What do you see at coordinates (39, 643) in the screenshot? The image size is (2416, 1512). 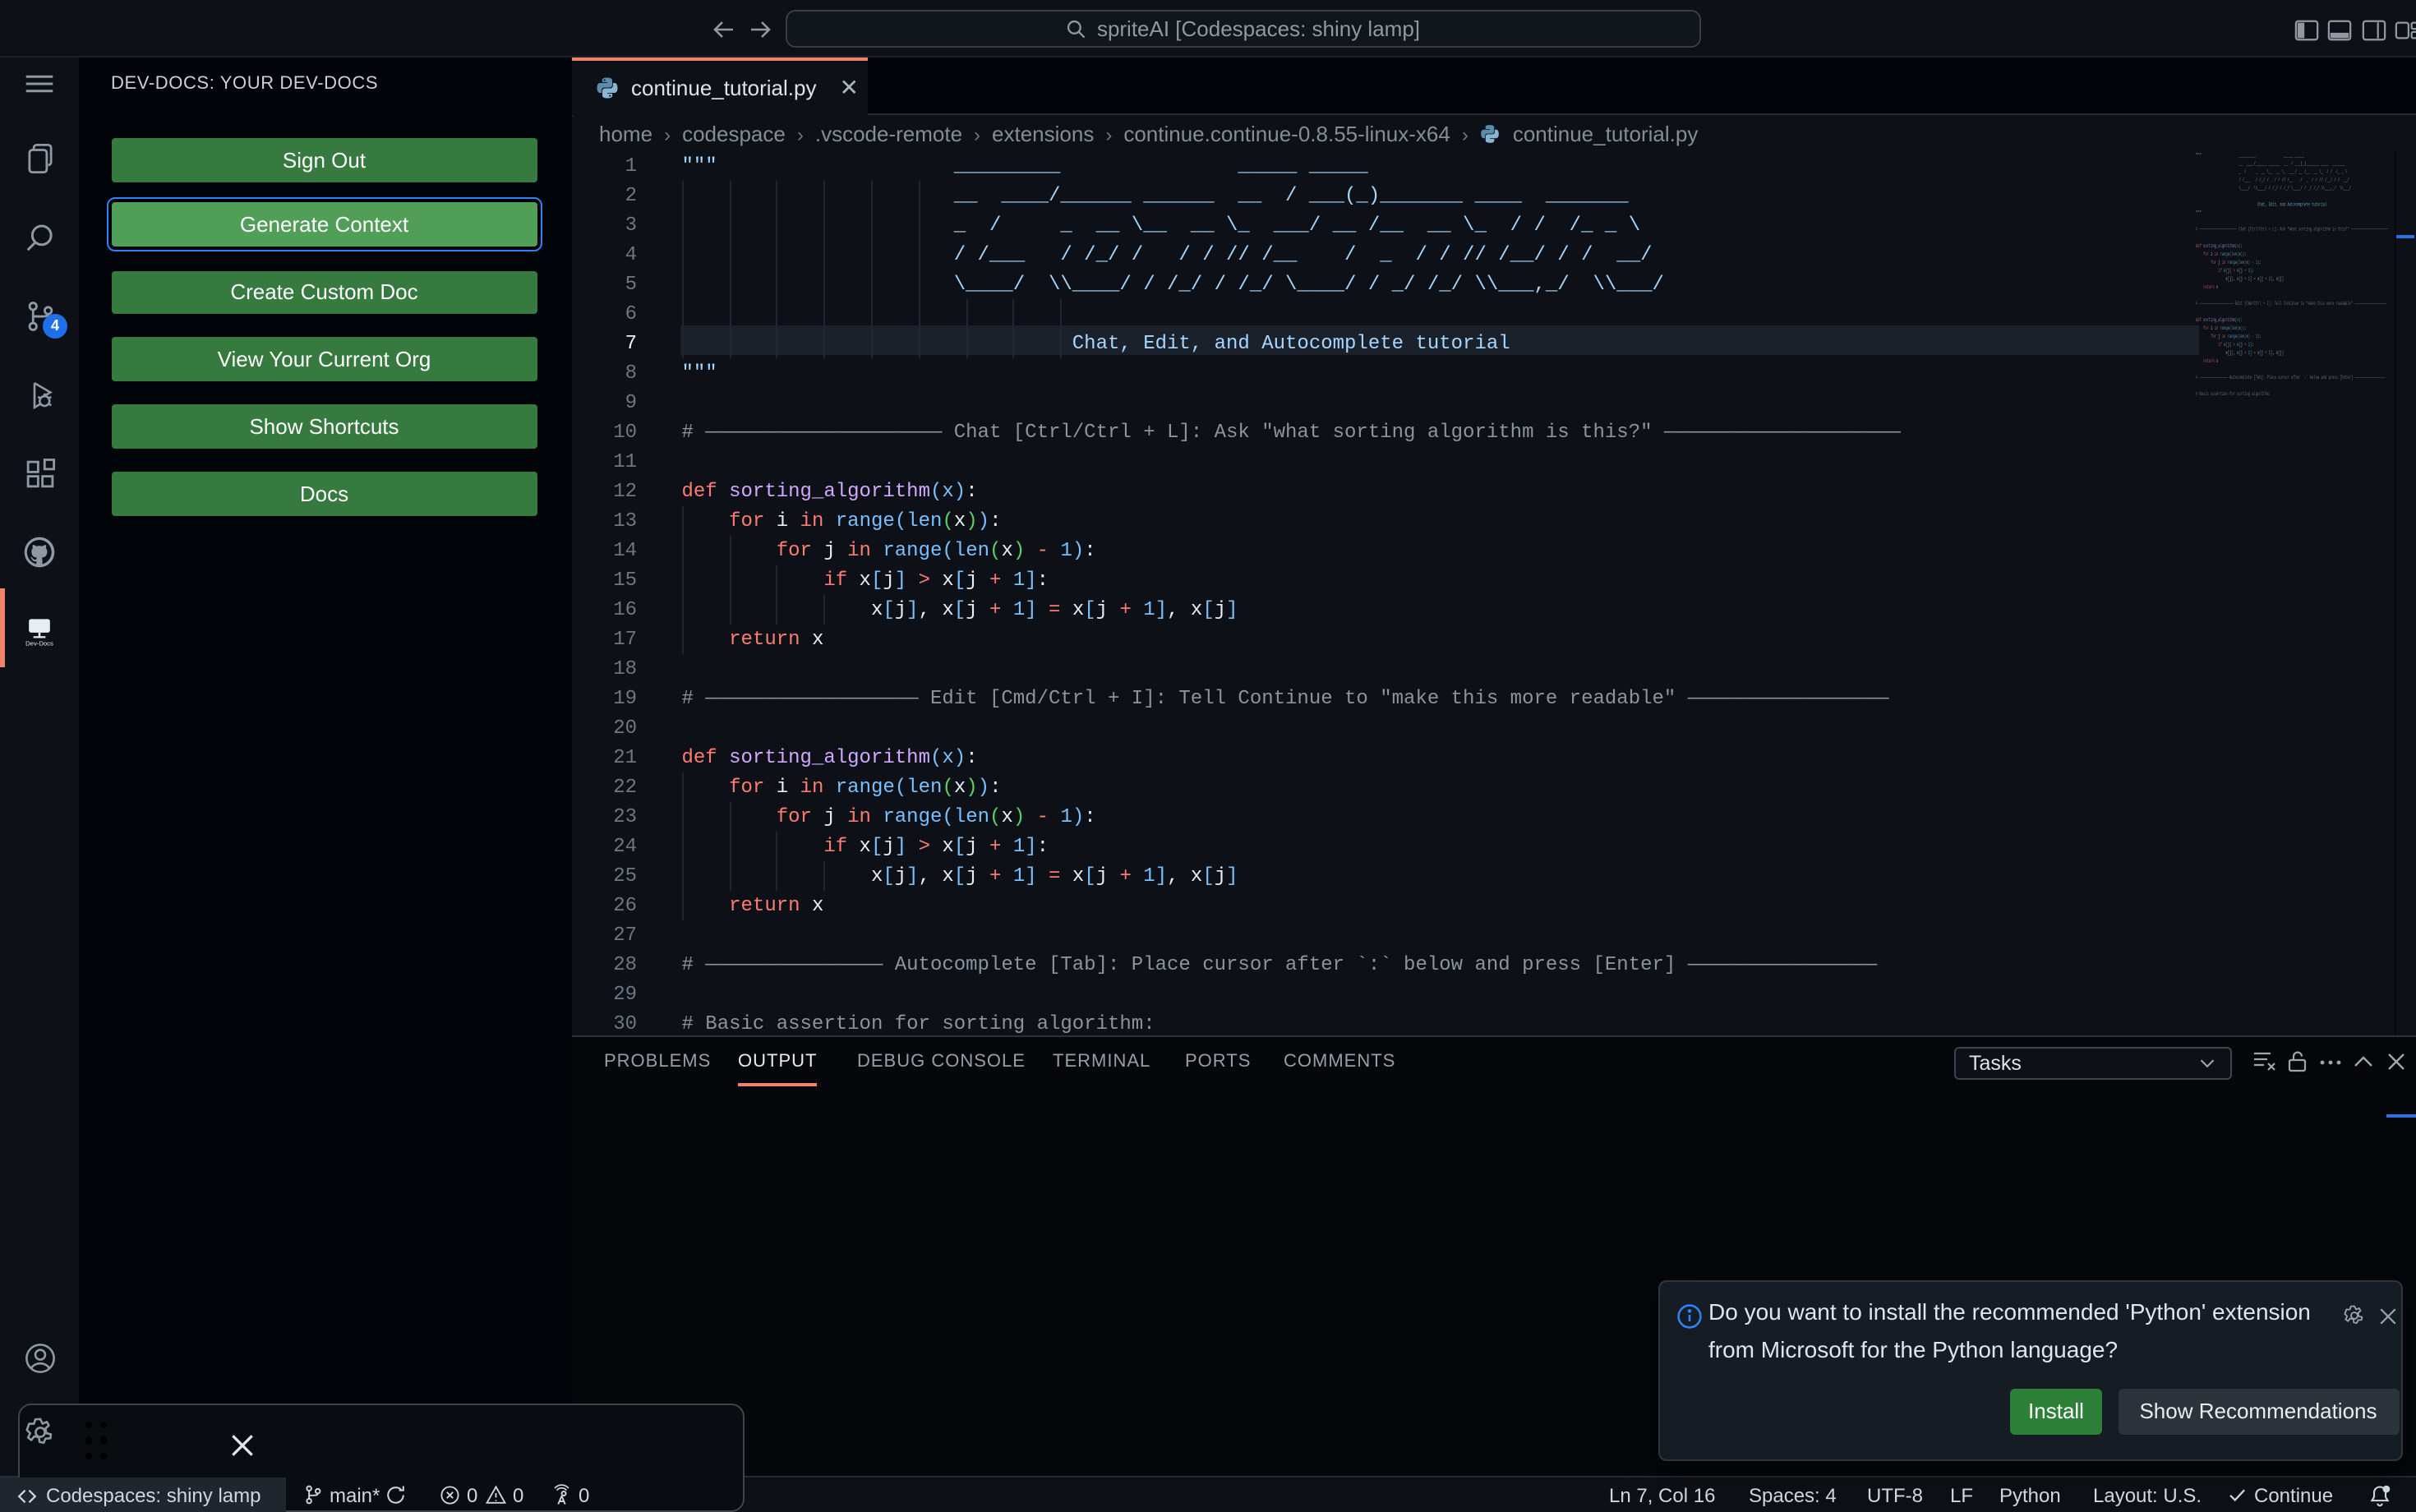 I see `svg-text: Dev-Docs` at bounding box center [39, 643].